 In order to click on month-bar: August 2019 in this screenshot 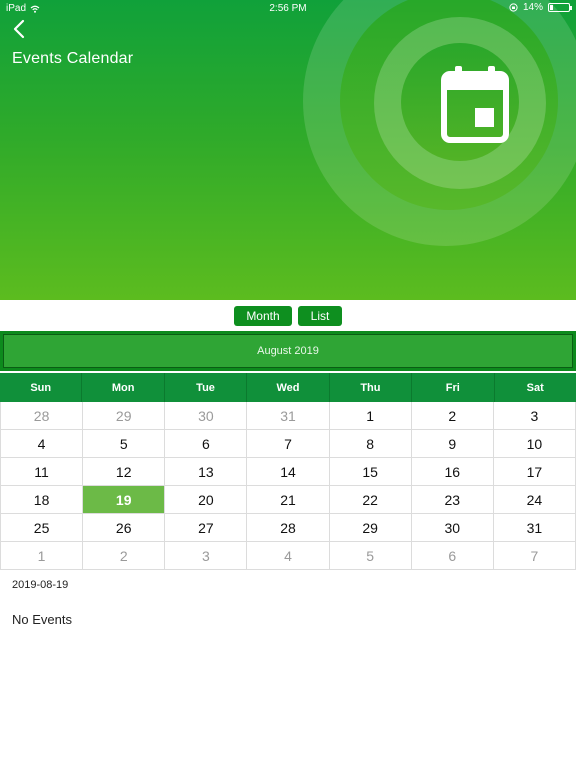, I will do `click(288, 351)`.